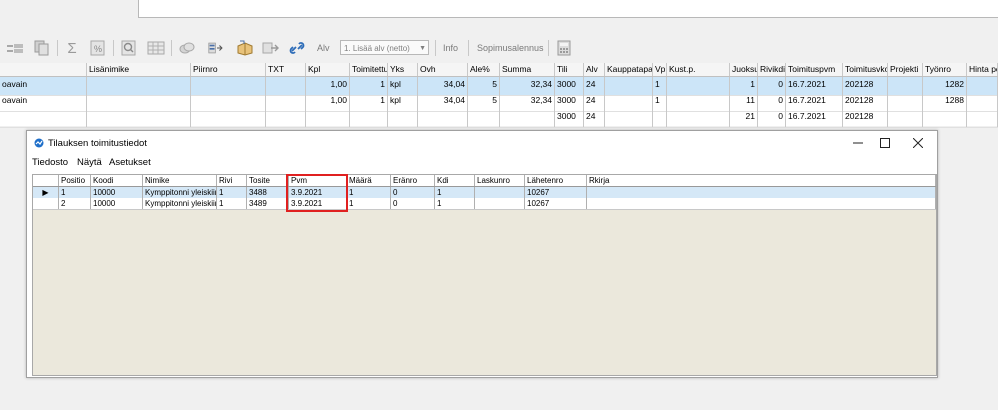  What do you see at coordinates (885, 143) in the screenshot?
I see `maximize-button` at bounding box center [885, 143].